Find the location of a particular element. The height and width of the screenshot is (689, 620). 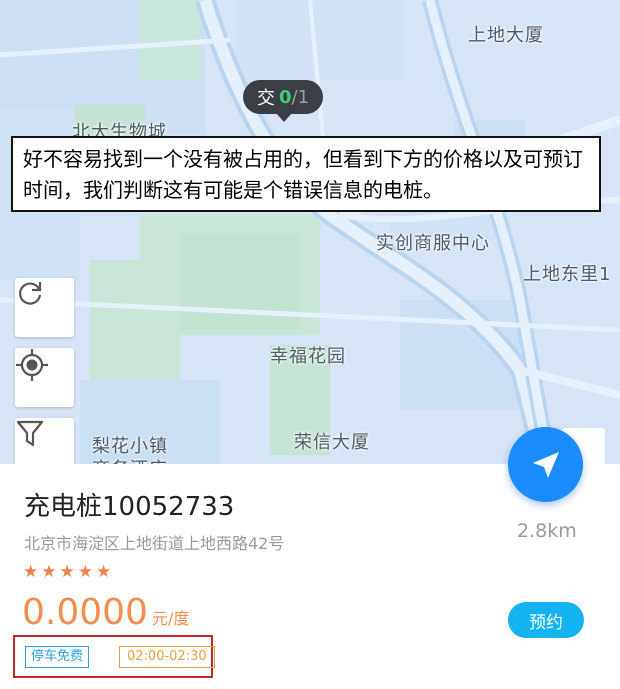

locate-icon is located at coordinates (32, 365).